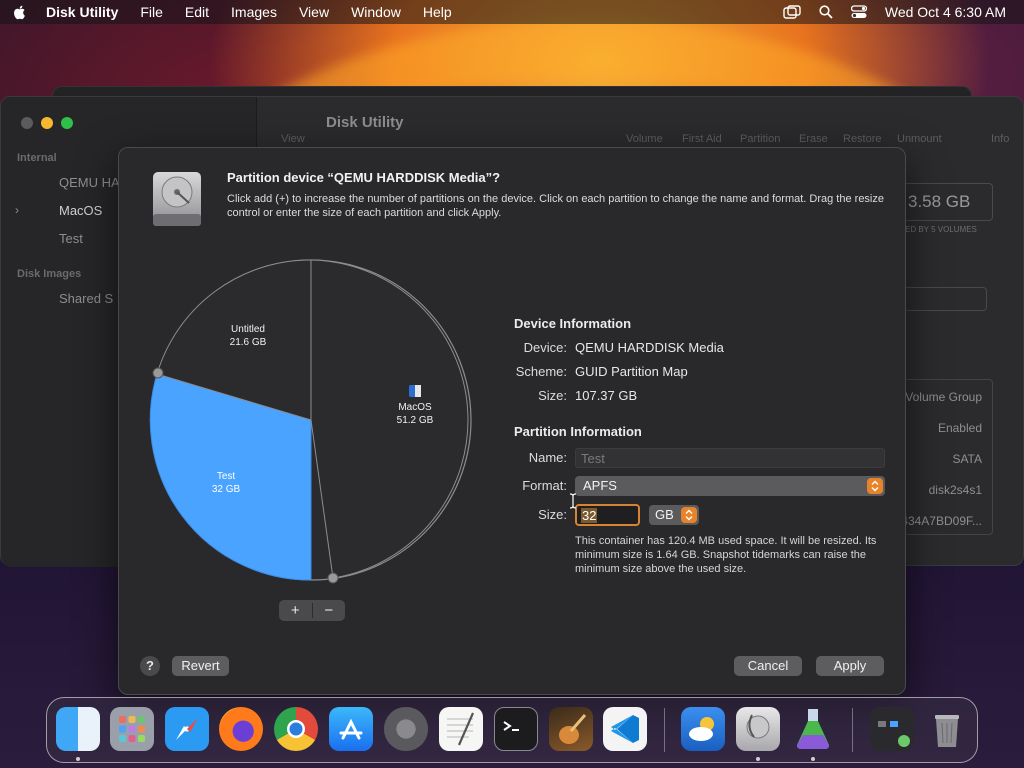 The height and width of the screenshot is (768, 1024). I want to click on toolbar-view: View, so click(293, 139).